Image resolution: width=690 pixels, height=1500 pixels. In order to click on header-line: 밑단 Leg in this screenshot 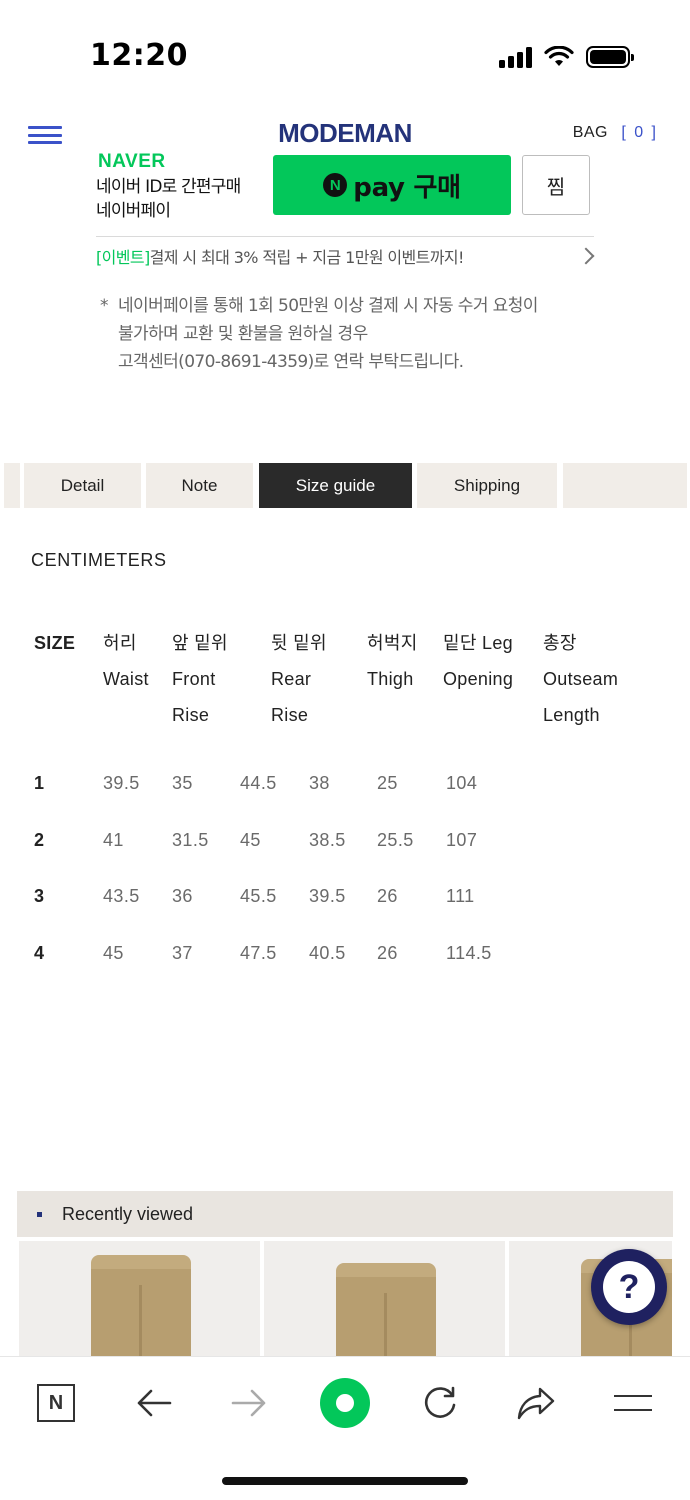, I will do `click(478, 643)`.